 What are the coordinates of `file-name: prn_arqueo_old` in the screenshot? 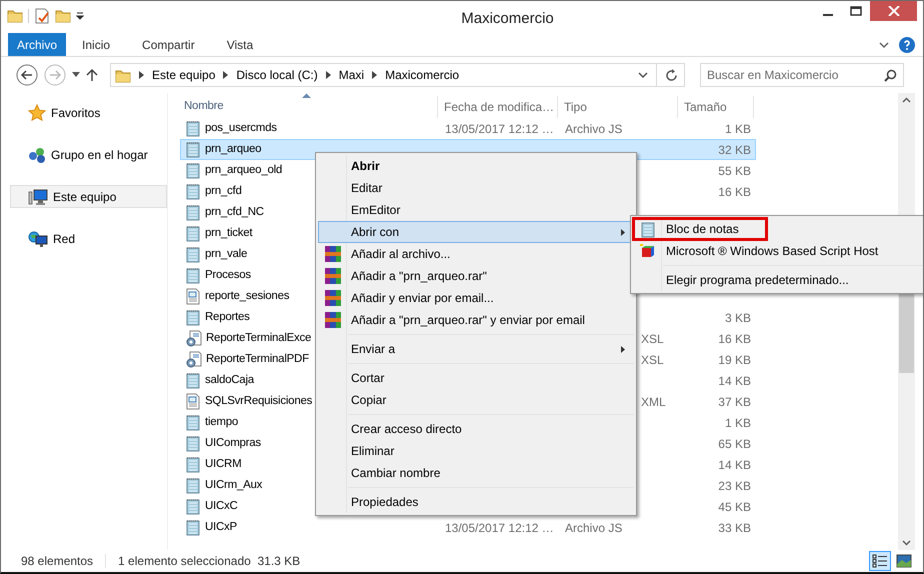 It's located at (243, 170).